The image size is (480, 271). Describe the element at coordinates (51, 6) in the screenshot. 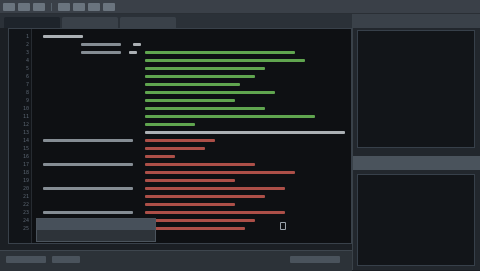

I see `menu-separator` at that location.